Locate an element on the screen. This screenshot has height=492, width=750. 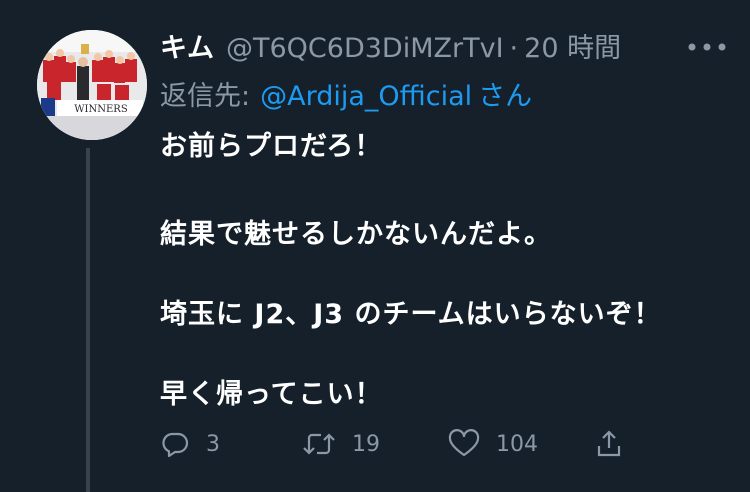
like-button: 104 is located at coordinates (493, 444).